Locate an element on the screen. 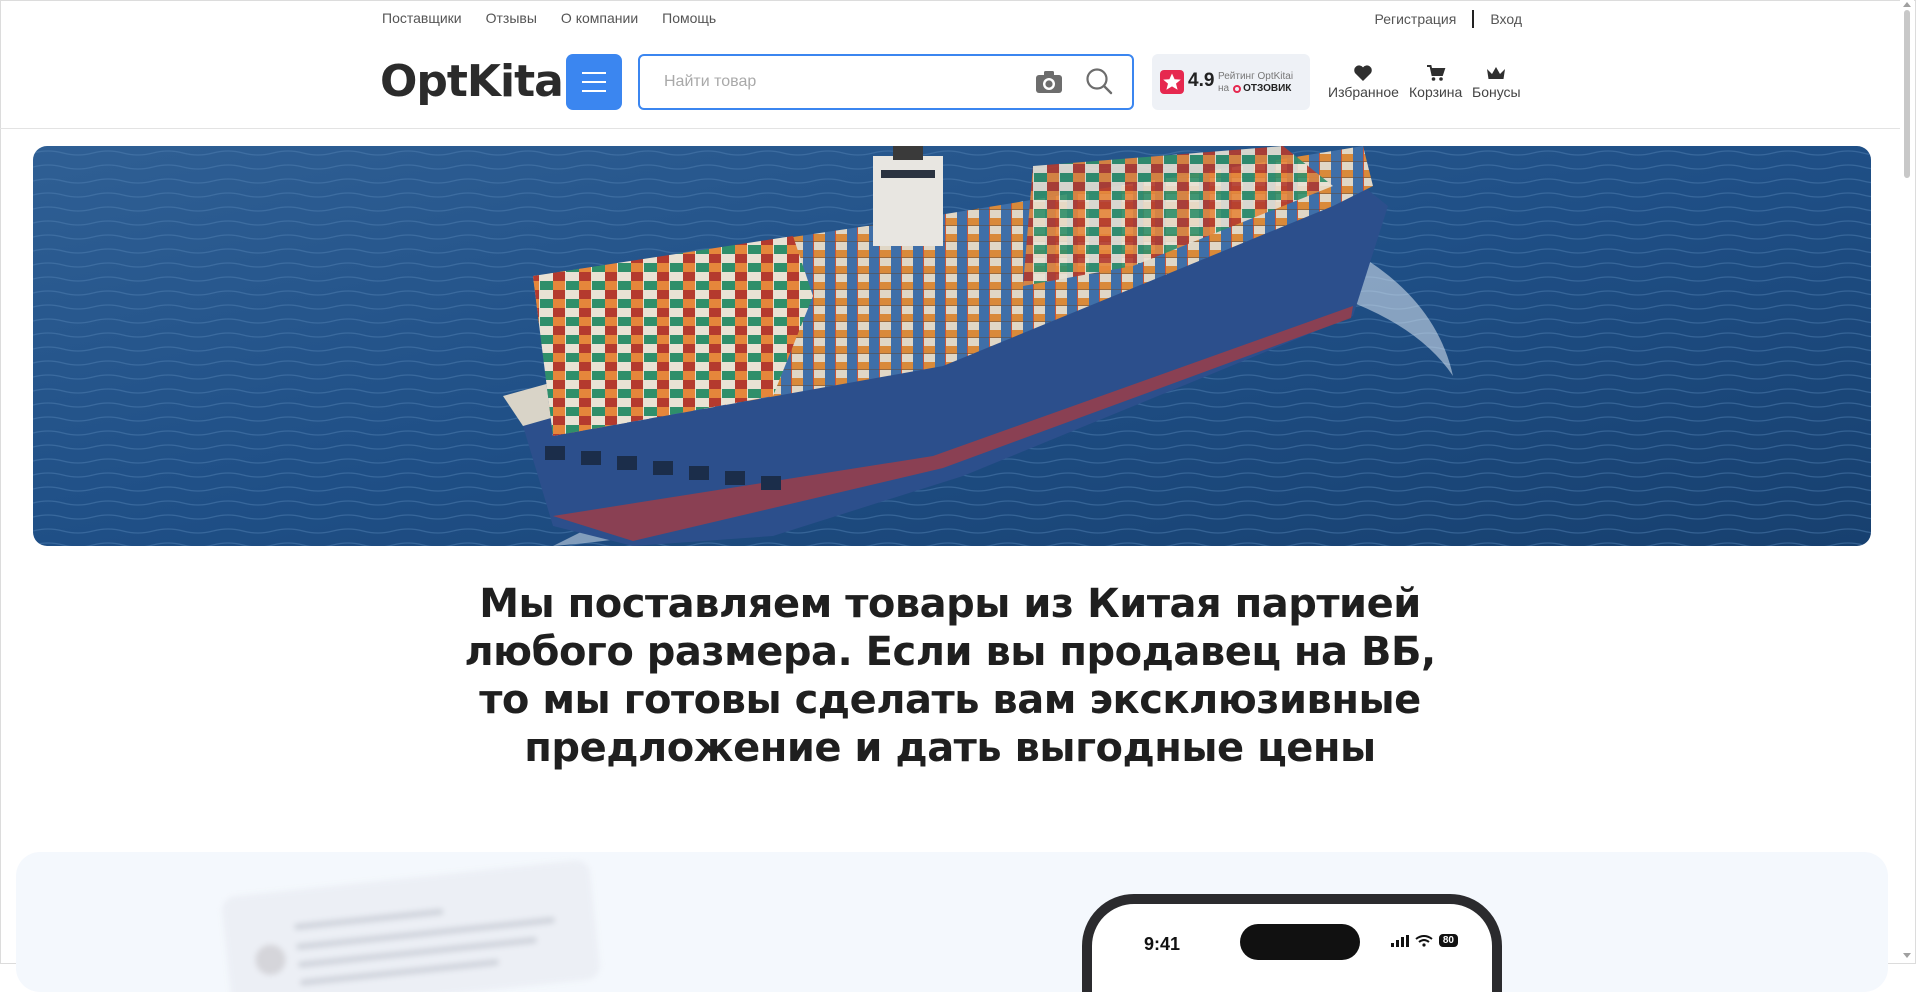 The image size is (1916, 992). star-icon is located at coordinates (1172, 82).